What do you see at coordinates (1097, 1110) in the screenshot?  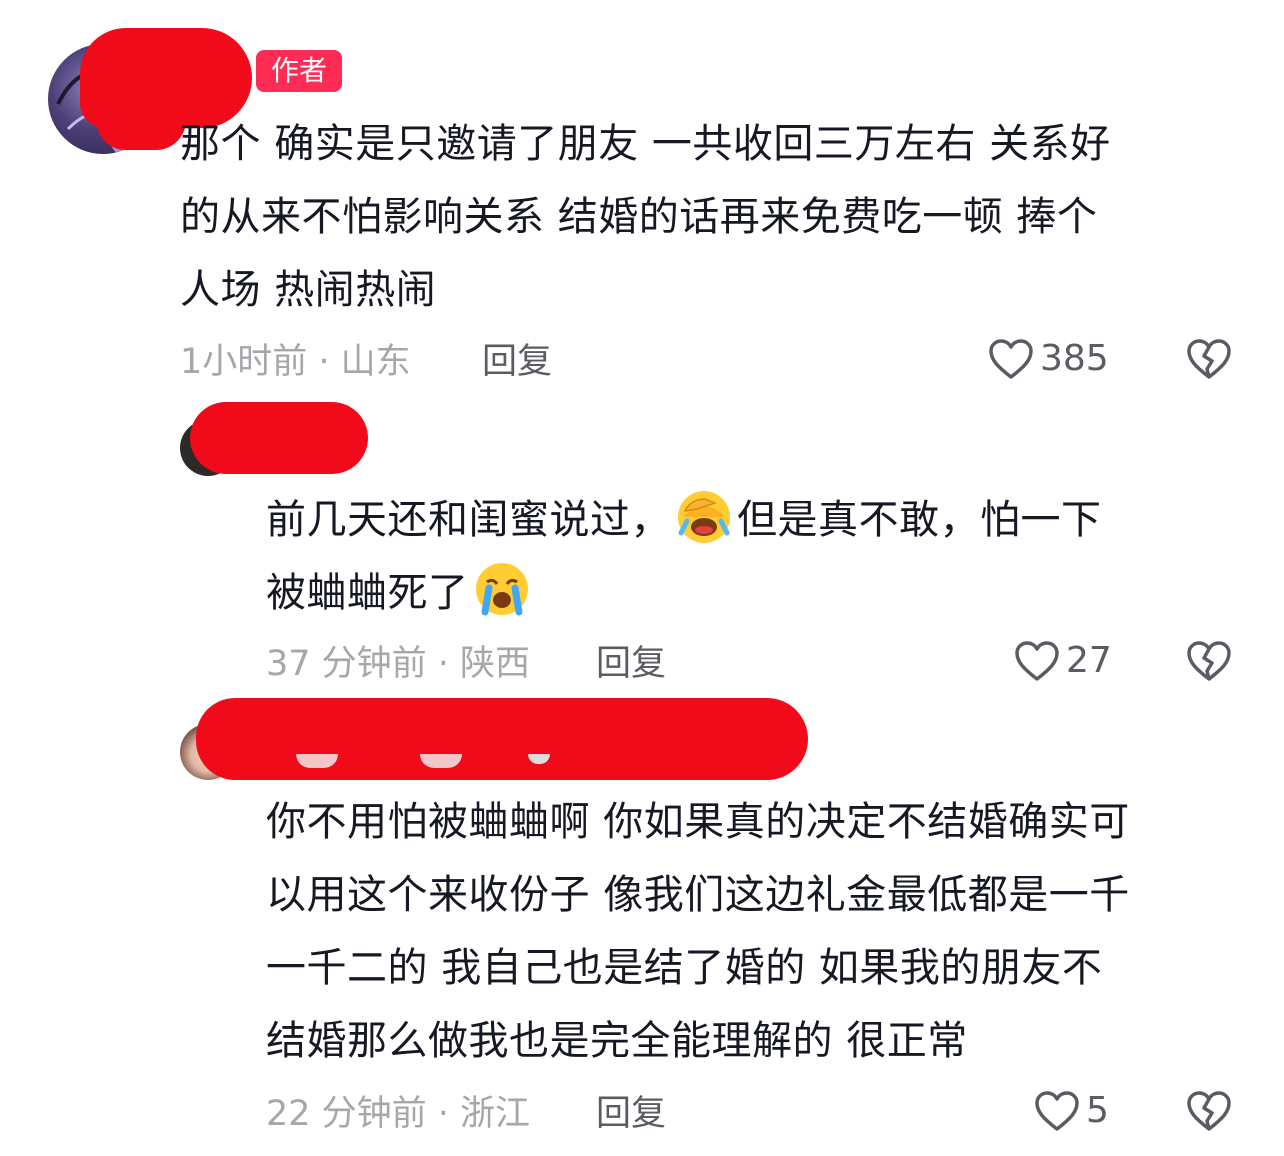 I see `like-count: 5` at bounding box center [1097, 1110].